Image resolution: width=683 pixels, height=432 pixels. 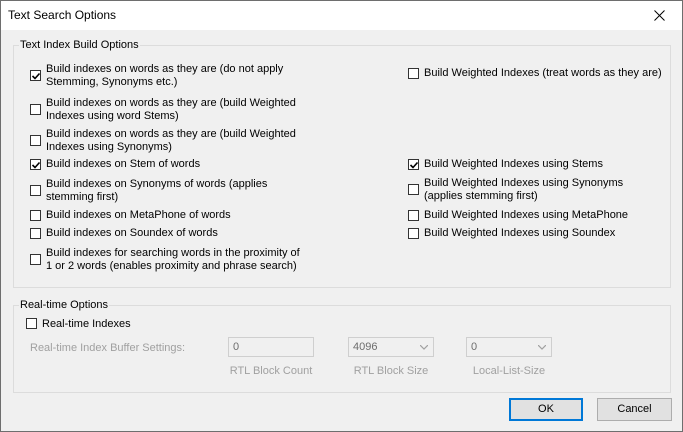 What do you see at coordinates (526, 215) in the screenshot?
I see `right-option-4-label-line-1: Build Weighted Indexes using MetaPhone` at bounding box center [526, 215].